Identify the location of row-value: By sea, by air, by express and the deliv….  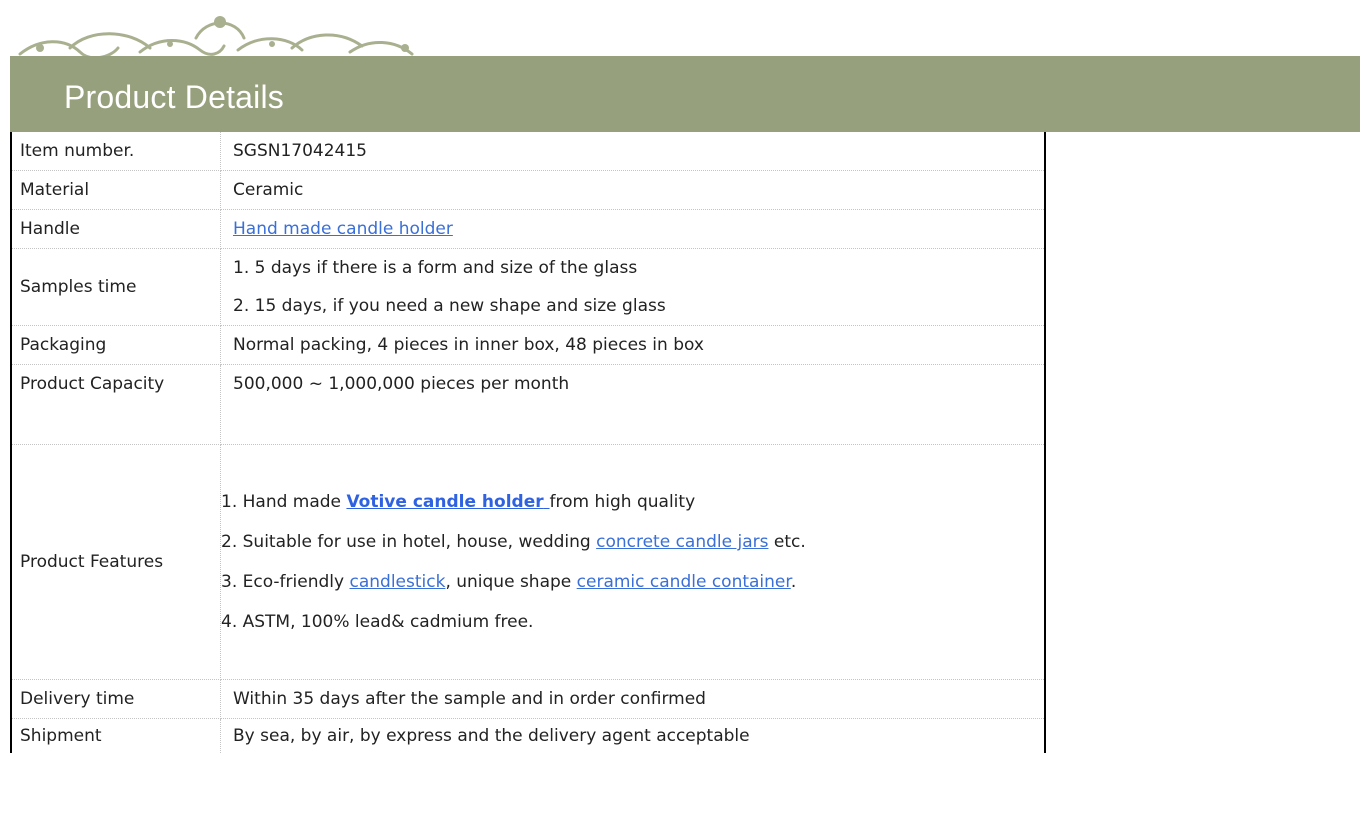
(491, 736).